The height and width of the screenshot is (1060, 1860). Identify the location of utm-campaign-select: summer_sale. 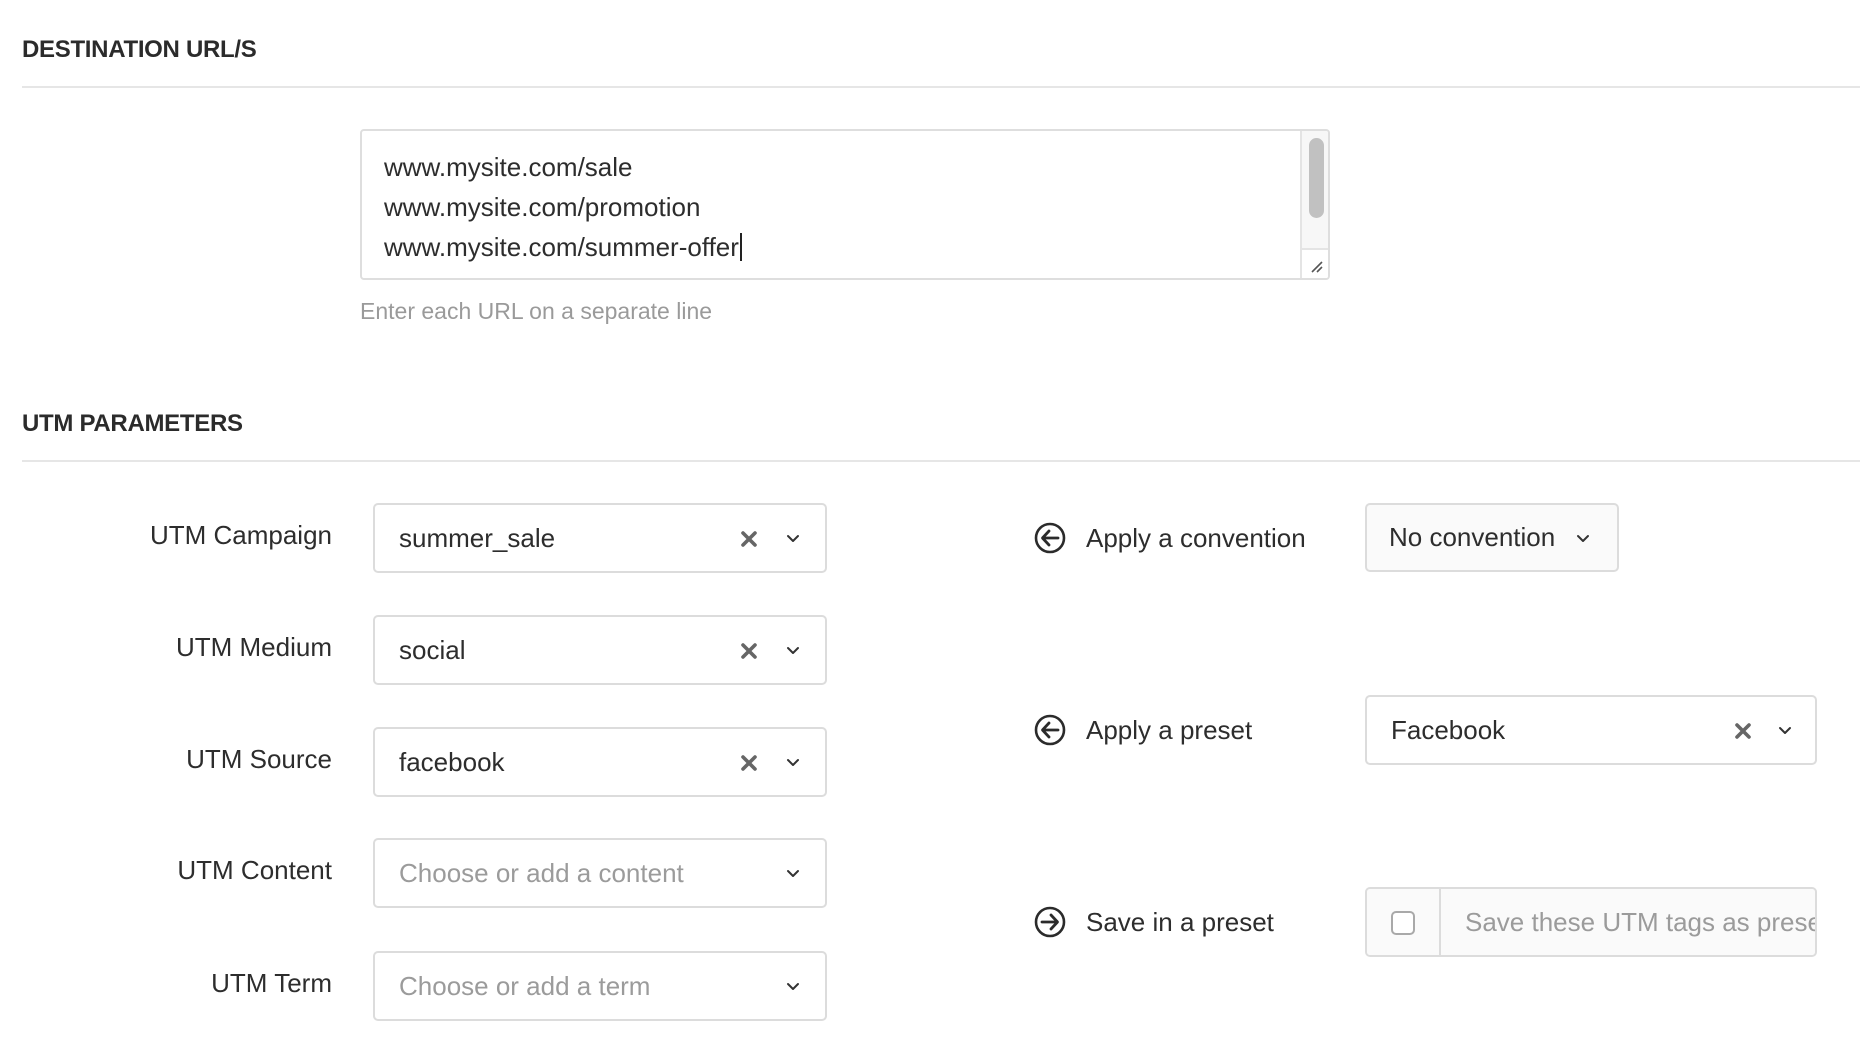
(600, 538).